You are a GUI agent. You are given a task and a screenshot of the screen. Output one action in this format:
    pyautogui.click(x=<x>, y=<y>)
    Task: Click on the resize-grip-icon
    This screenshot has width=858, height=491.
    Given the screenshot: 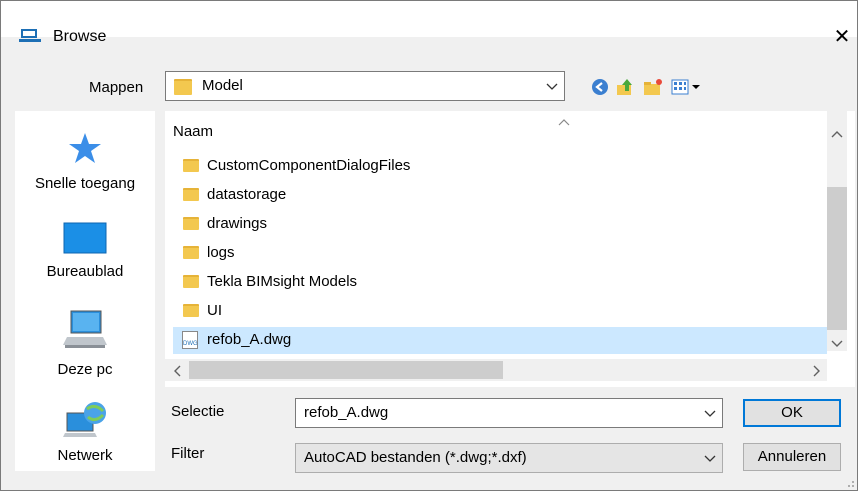 What is the action you would take?
    pyautogui.click(x=849, y=482)
    